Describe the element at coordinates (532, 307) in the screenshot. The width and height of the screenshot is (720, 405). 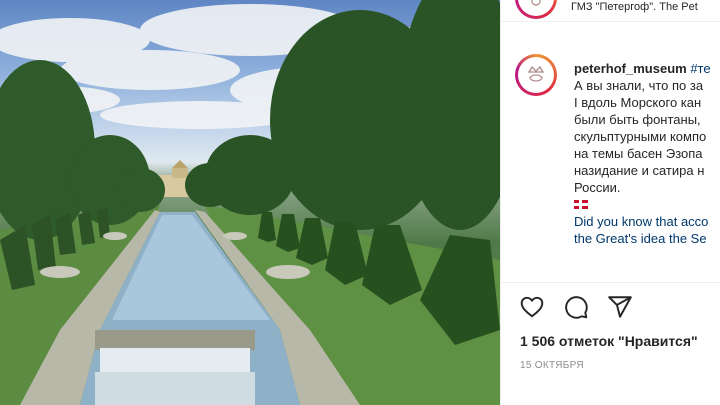
I see `heart-icon` at that location.